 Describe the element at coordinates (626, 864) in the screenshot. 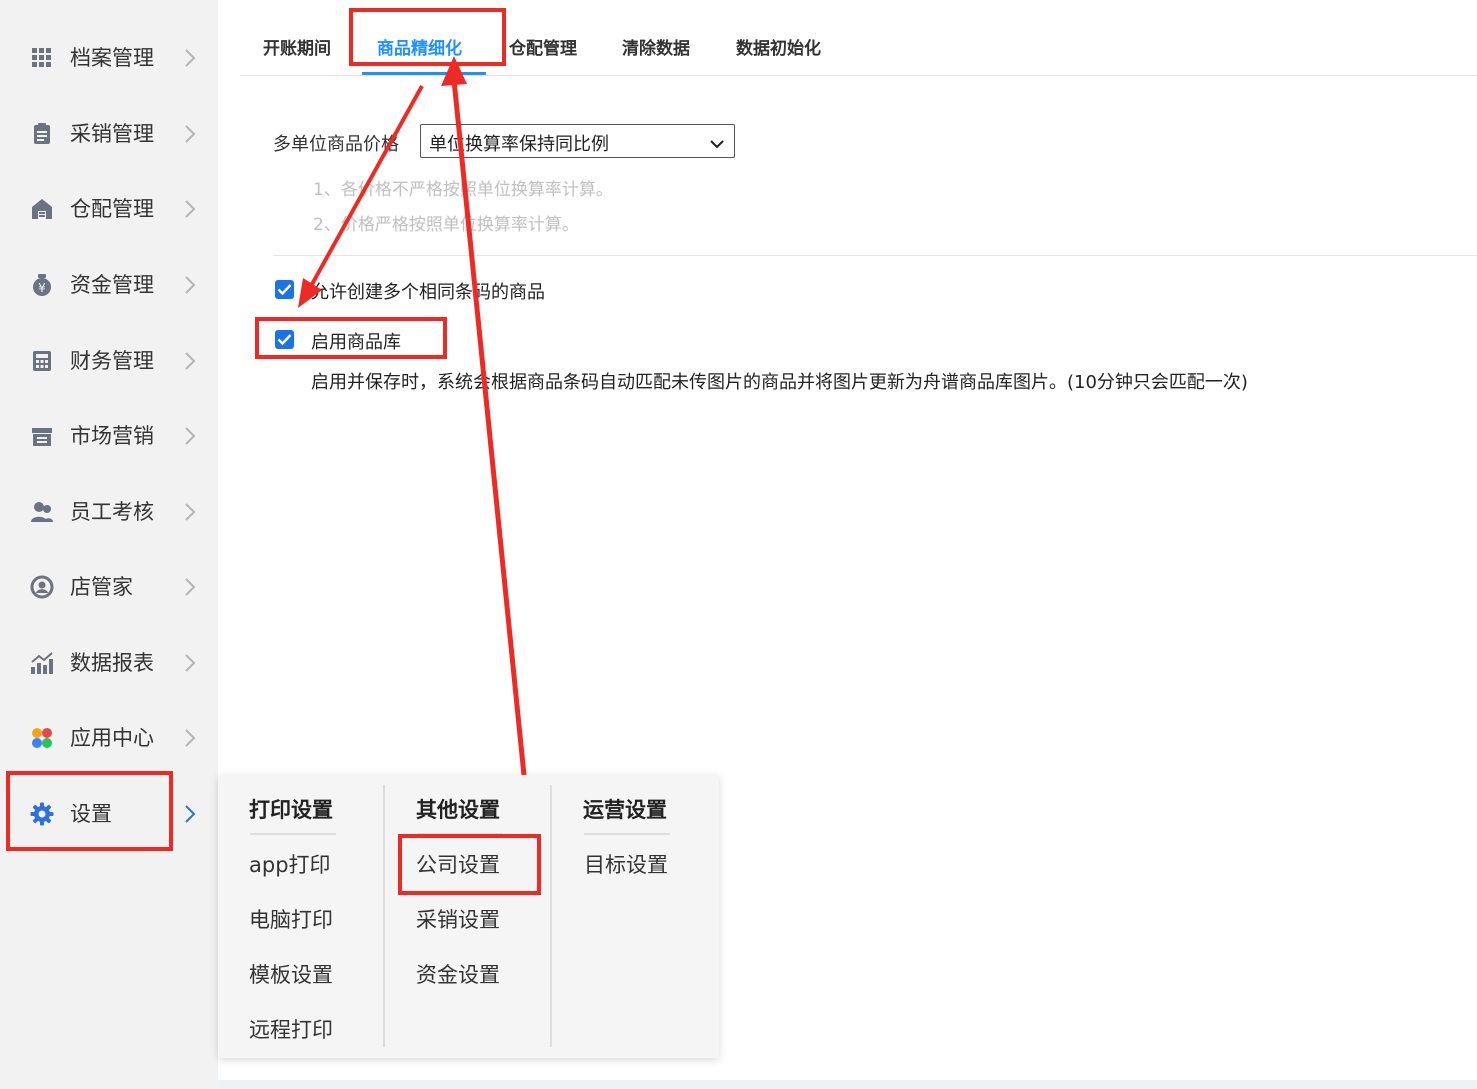

I see `menu-item-target-settings: 目标设置` at that location.